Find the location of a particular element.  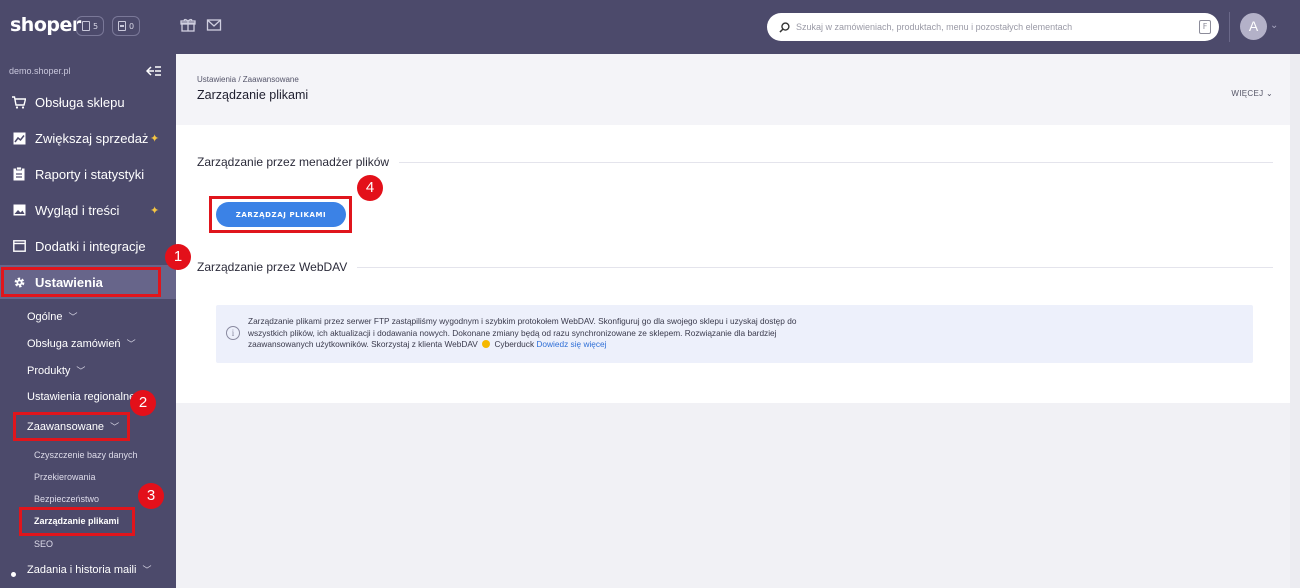

active-indicator-dot is located at coordinates (13, 574).